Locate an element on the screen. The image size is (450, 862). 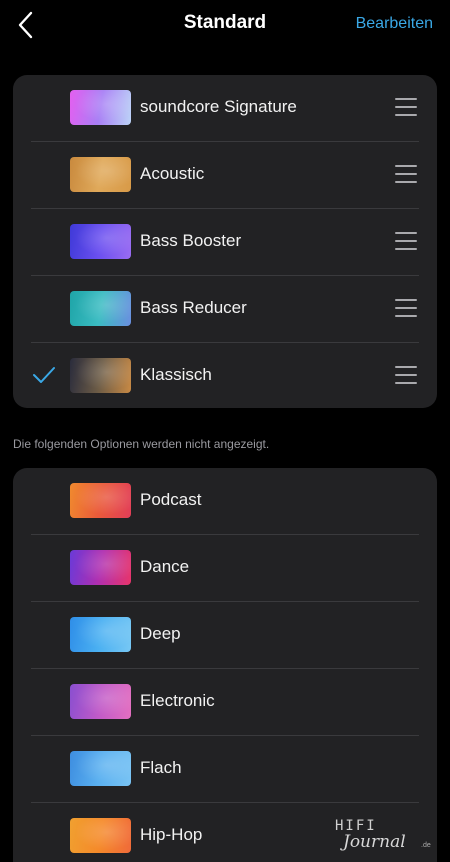
preset-label: Electronic is located at coordinates (177, 700).